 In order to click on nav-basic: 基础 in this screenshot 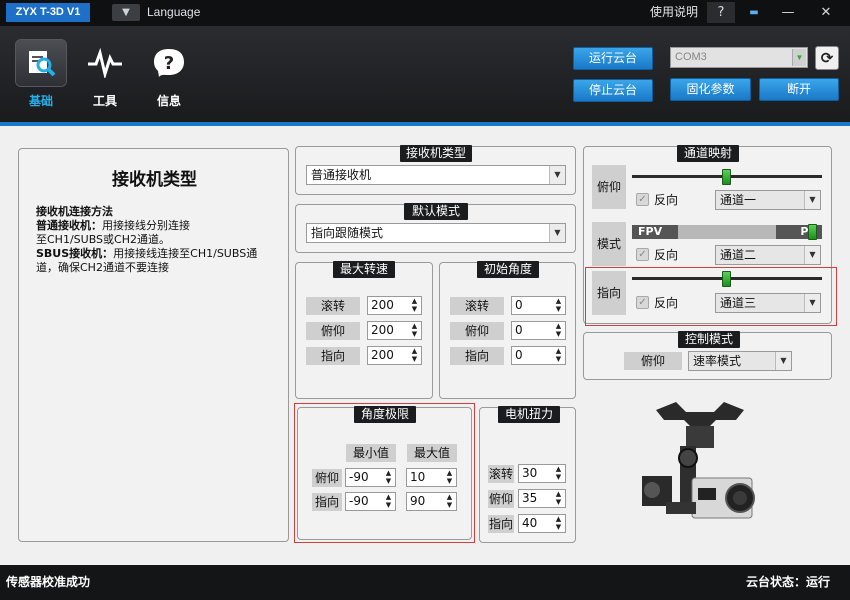, I will do `click(41, 78)`.